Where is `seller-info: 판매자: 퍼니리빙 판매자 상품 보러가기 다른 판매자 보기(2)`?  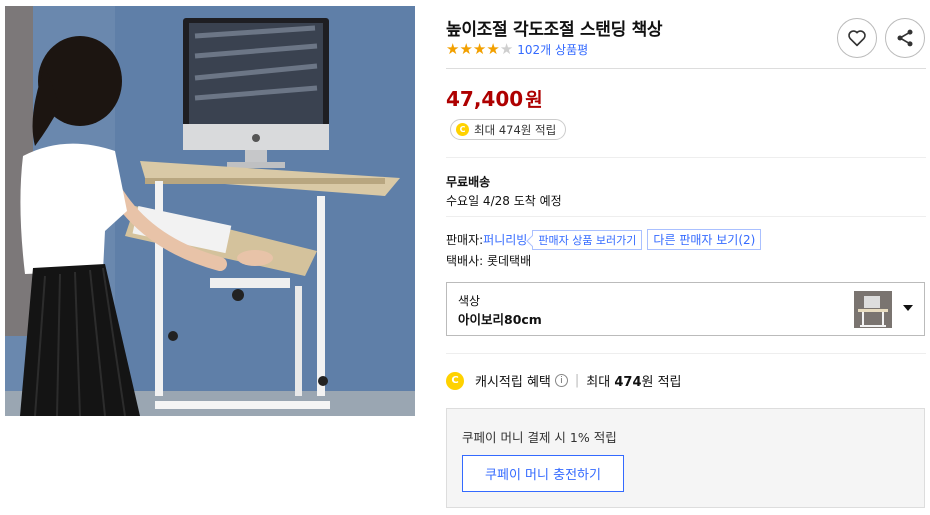
seller-info: 판매자: 퍼니리빙 판매자 상품 보러가기 다른 판매자 보기(2) is located at coordinates (604, 239).